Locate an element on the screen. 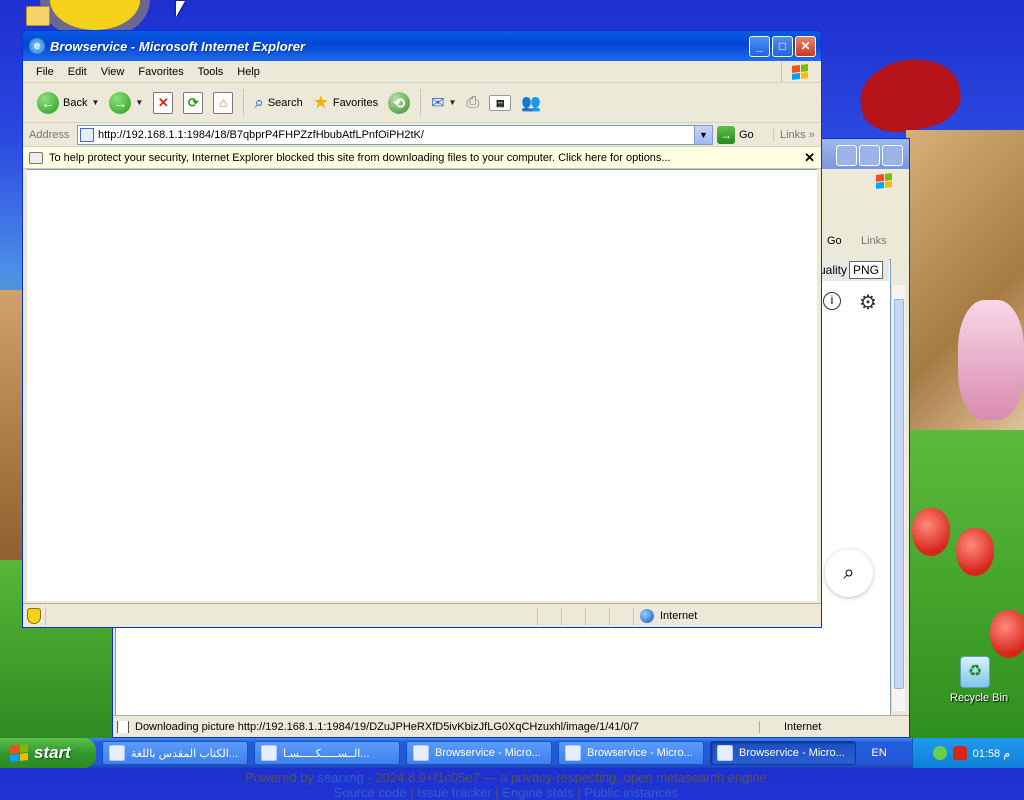  desktop-folder-icon is located at coordinates (38, 16).